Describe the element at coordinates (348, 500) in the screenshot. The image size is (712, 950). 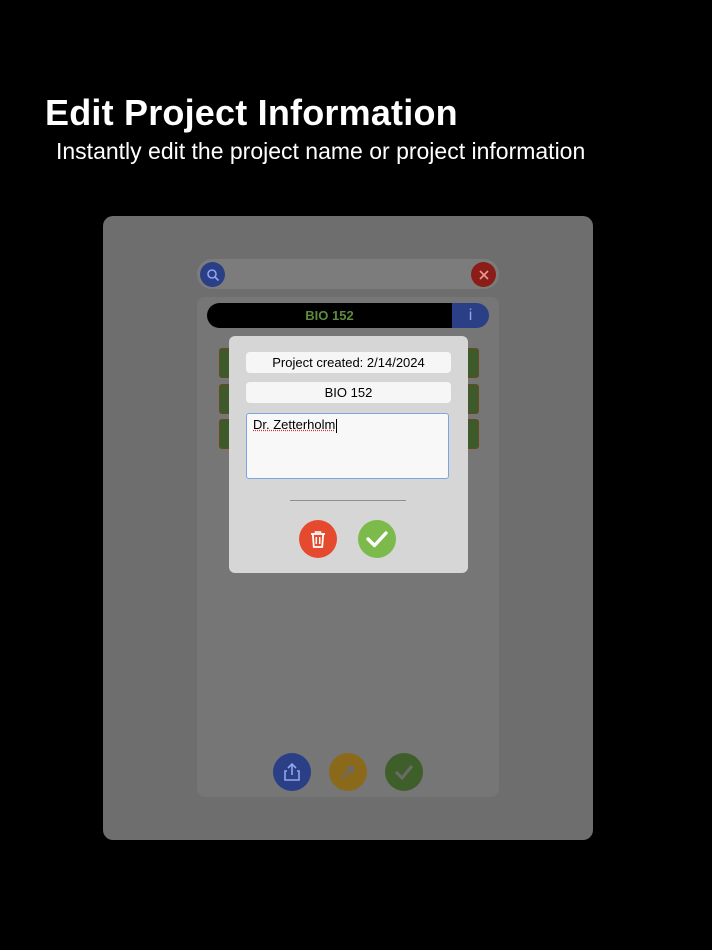
I see `dialog-divider` at that location.